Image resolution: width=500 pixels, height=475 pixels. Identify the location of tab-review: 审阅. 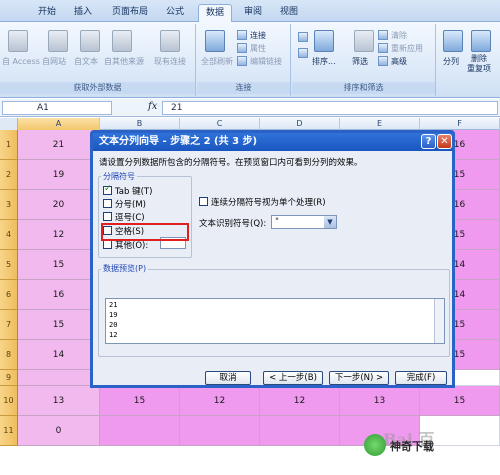
(253, 13).